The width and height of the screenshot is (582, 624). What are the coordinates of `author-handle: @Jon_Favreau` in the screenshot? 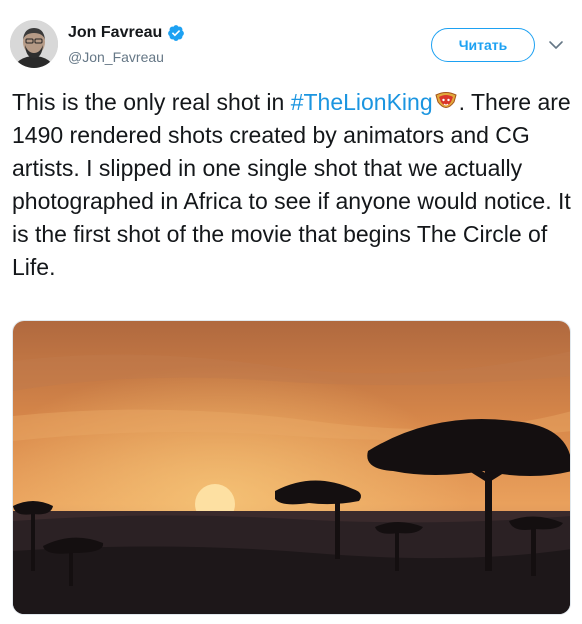 It's located at (116, 57).